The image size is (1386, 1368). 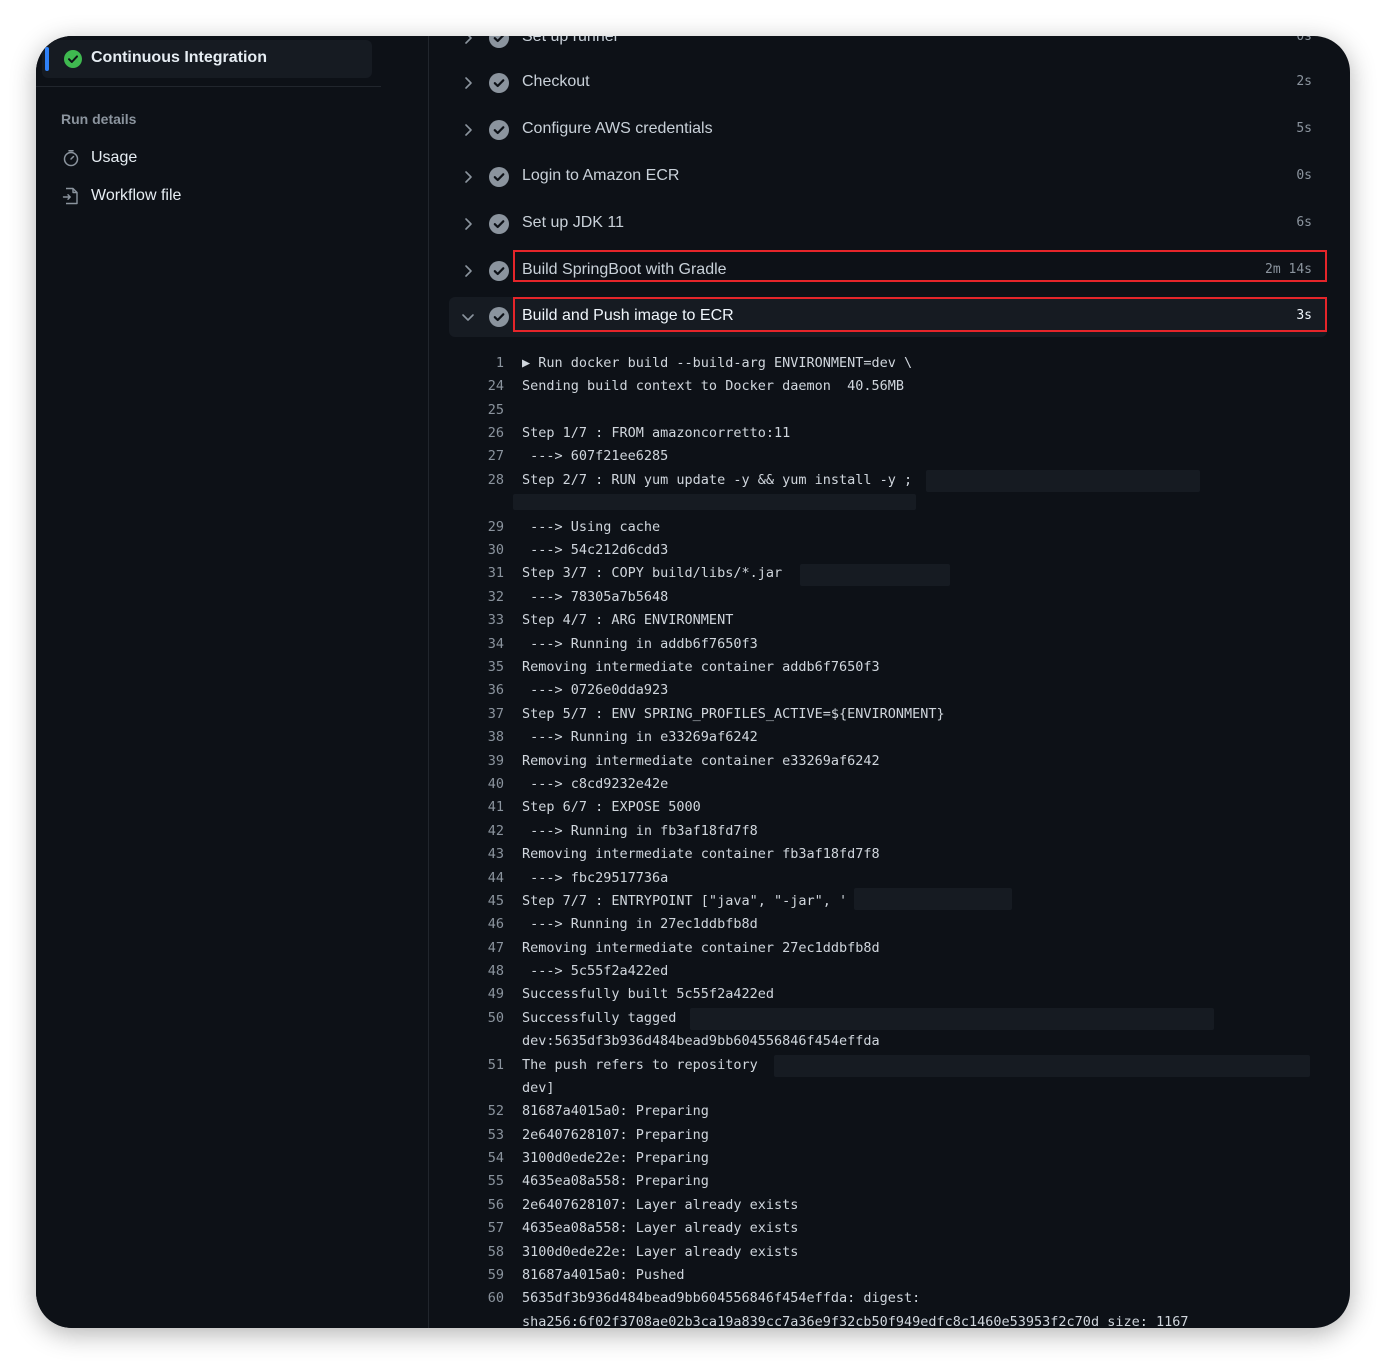 I want to click on job-step-row: Configure AWS credentials 5s, so click(x=888, y=130).